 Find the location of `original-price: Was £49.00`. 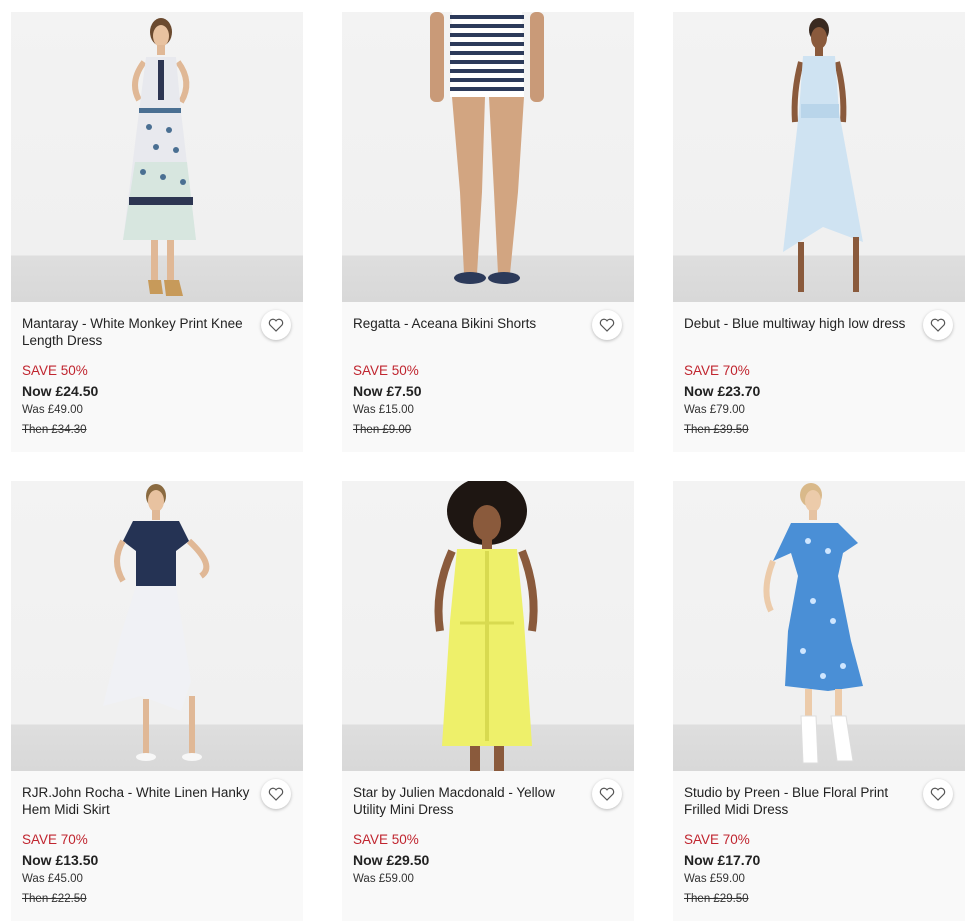

original-price: Was £49.00 is located at coordinates (52, 410).